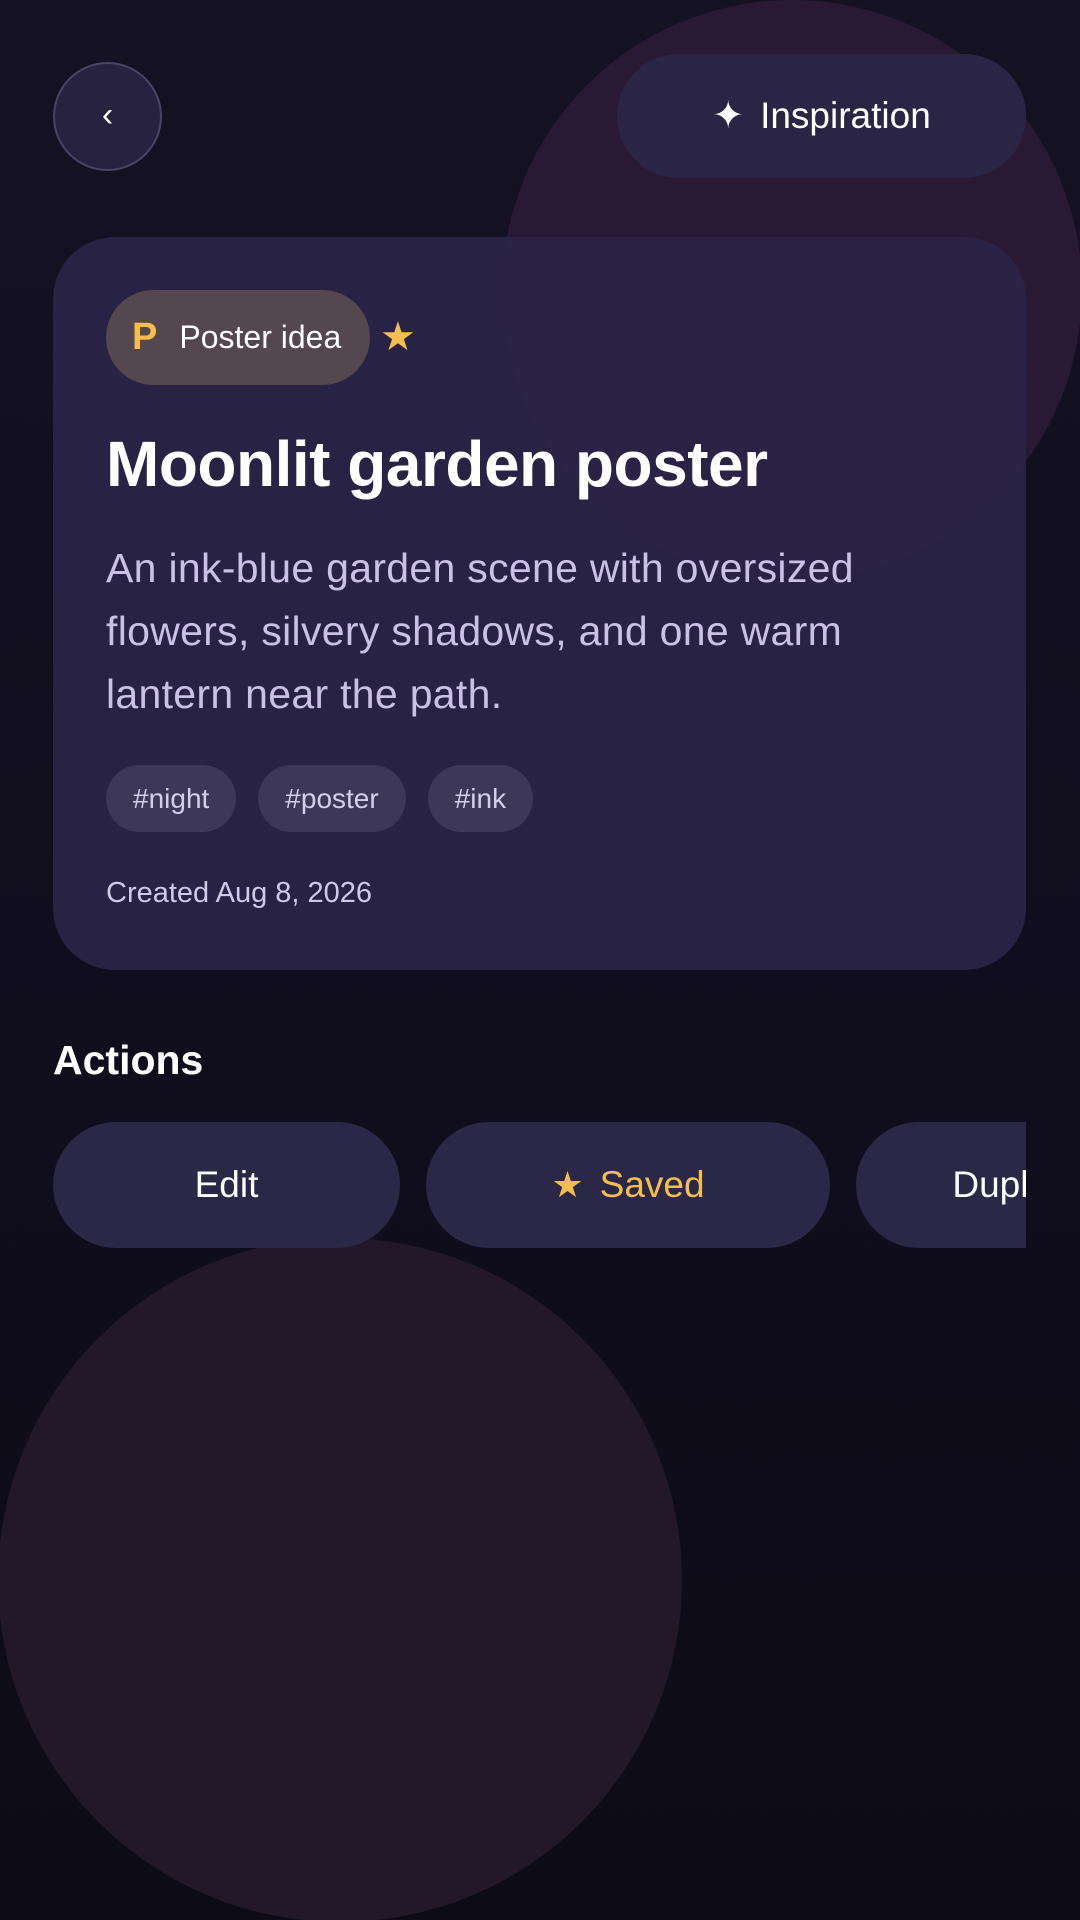 The height and width of the screenshot is (1920, 1080). I want to click on inspiration-button: ✦ Inspiration, so click(821, 116).